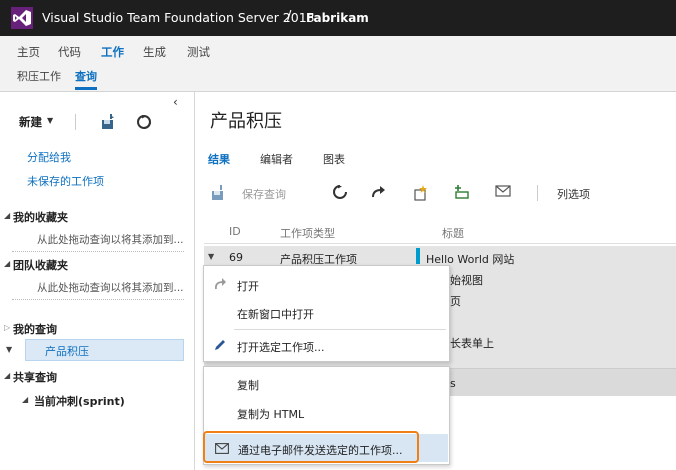  What do you see at coordinates (69, 52) in the screenshot?
I see `nav-code: 代码` at bounding box center [69, 52].